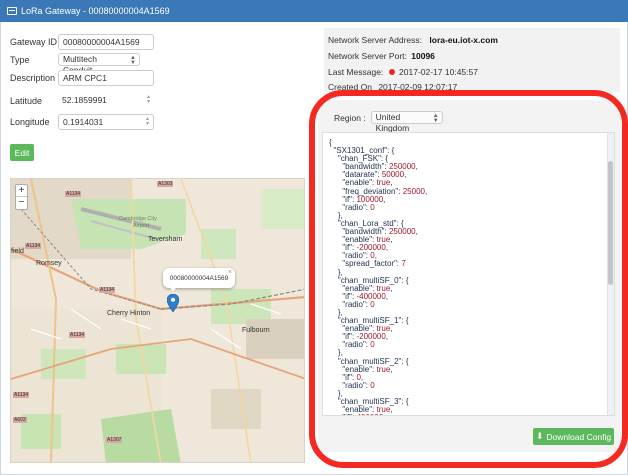 This screenshot has height=475, width=628. I want to click on region-label: Region :, so click(350, 117).